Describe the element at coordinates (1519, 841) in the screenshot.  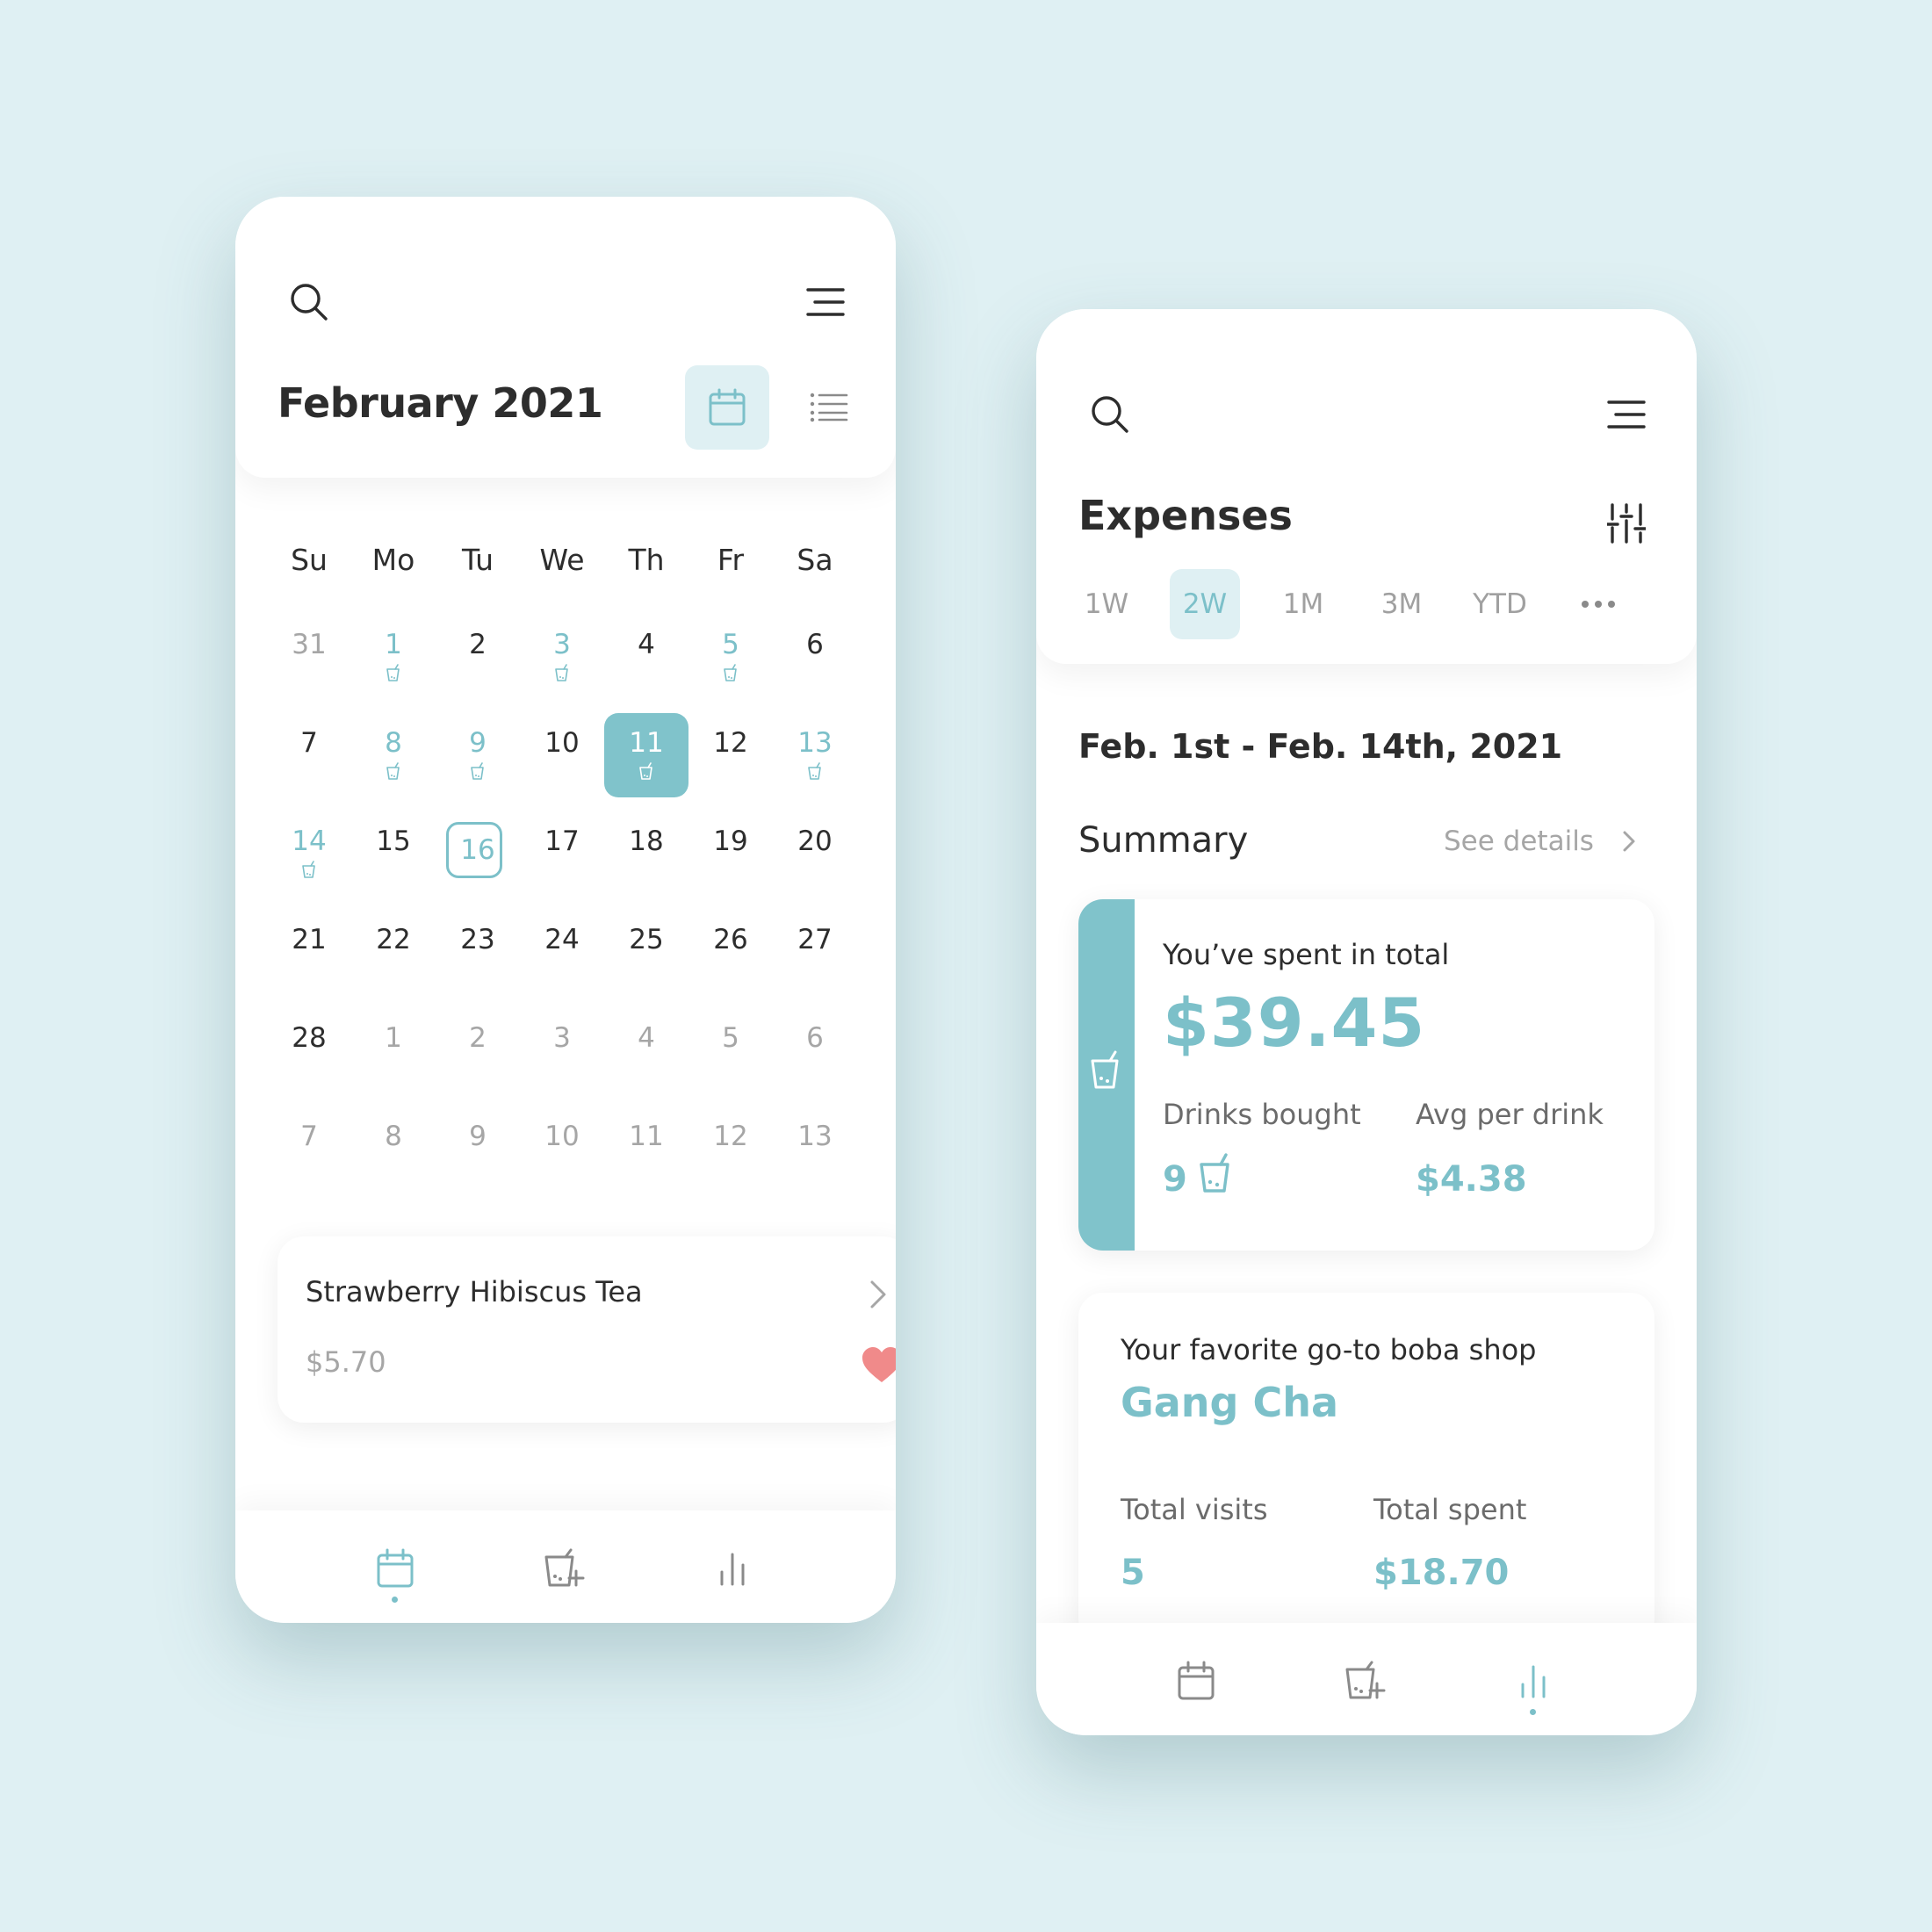
I see `see-details-link: See details` at that location.